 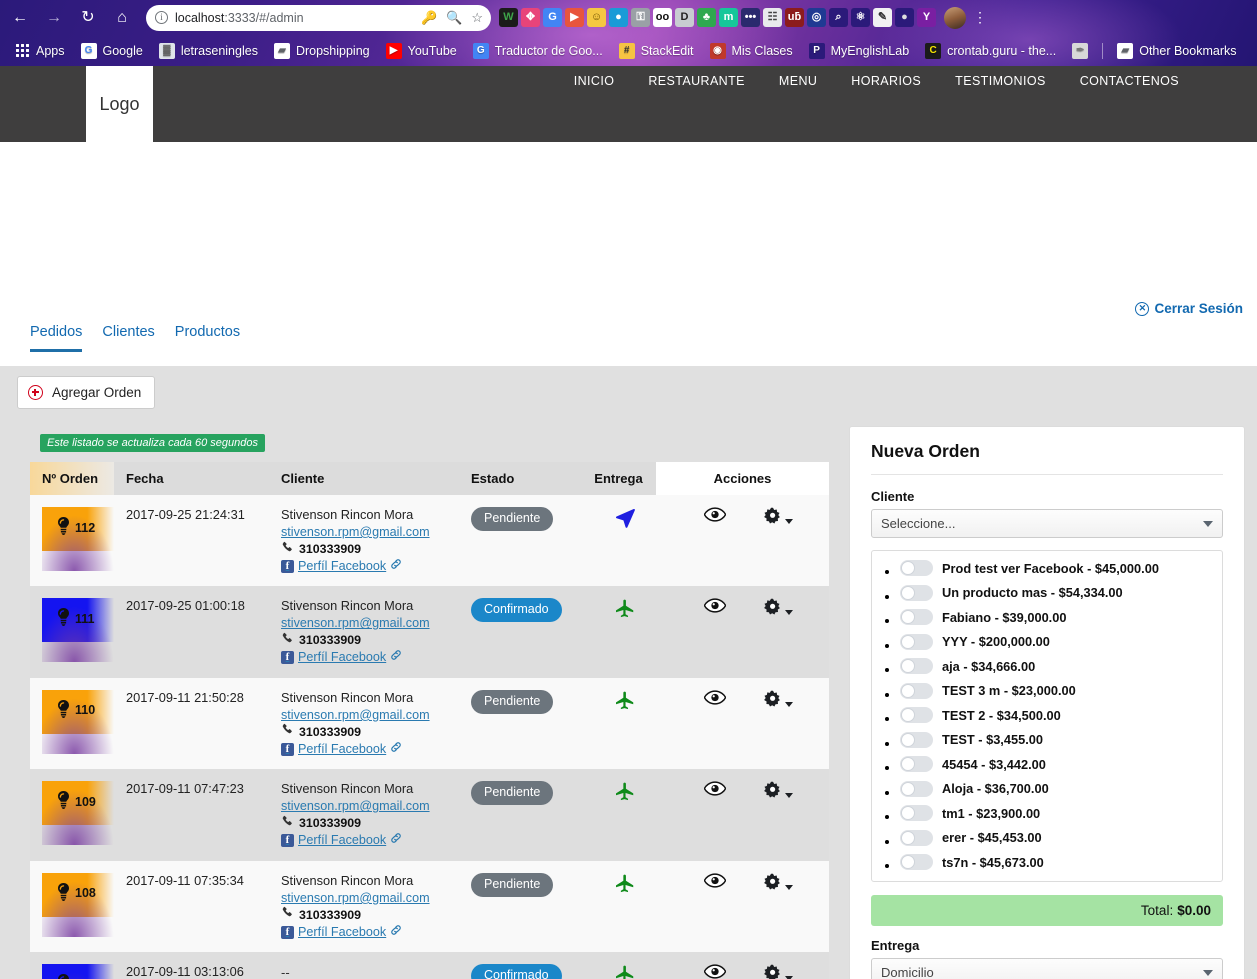 I want to click on profile-avatar, so click(x=955, y=17).